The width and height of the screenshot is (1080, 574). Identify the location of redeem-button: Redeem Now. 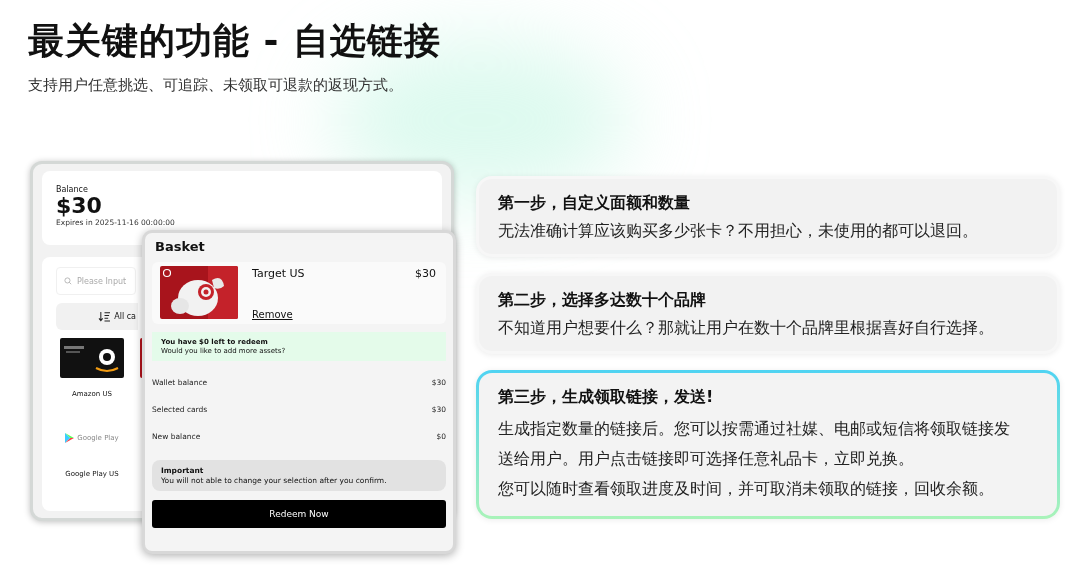
(299, 514).